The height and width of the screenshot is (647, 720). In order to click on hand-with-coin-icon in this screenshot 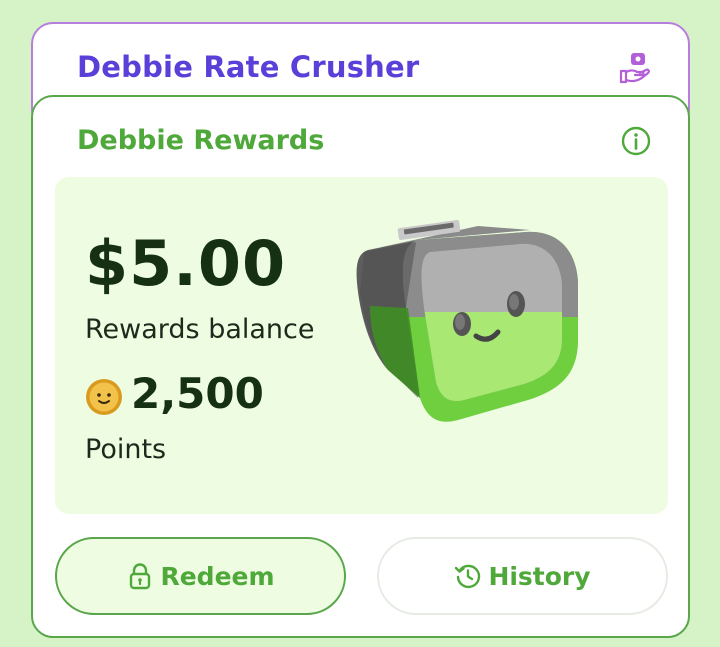, I will do `click(635, 68)`.